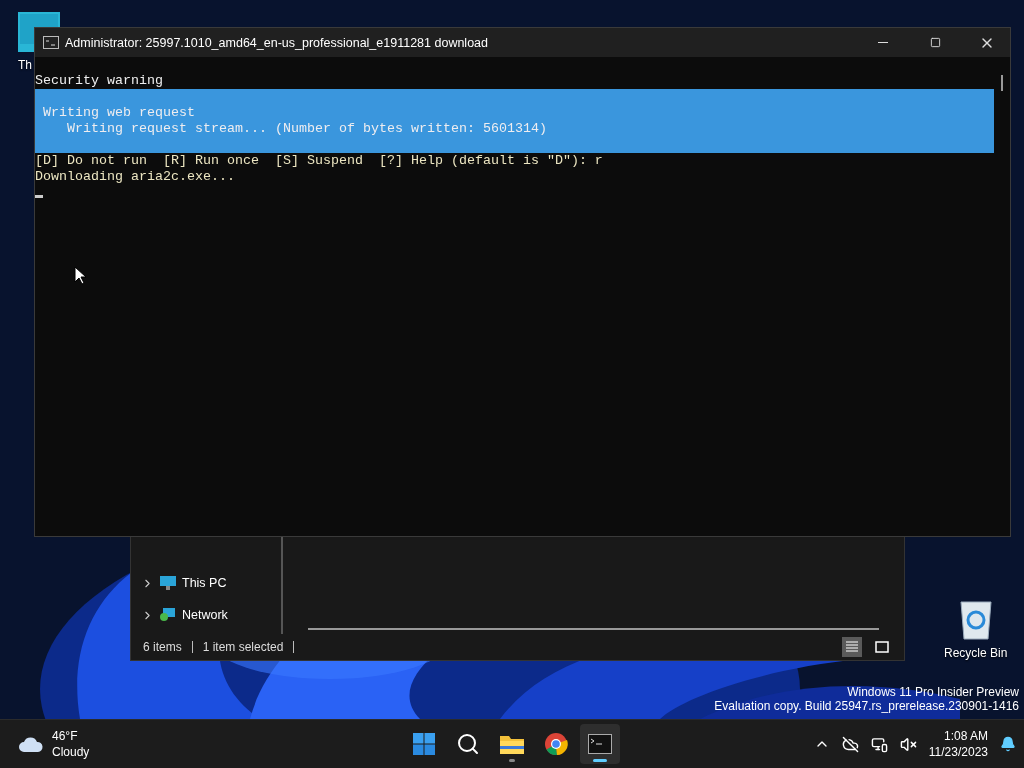  Describe the element at coordinates (51, 42) in the screenshot. I see `console-icon` at that location.